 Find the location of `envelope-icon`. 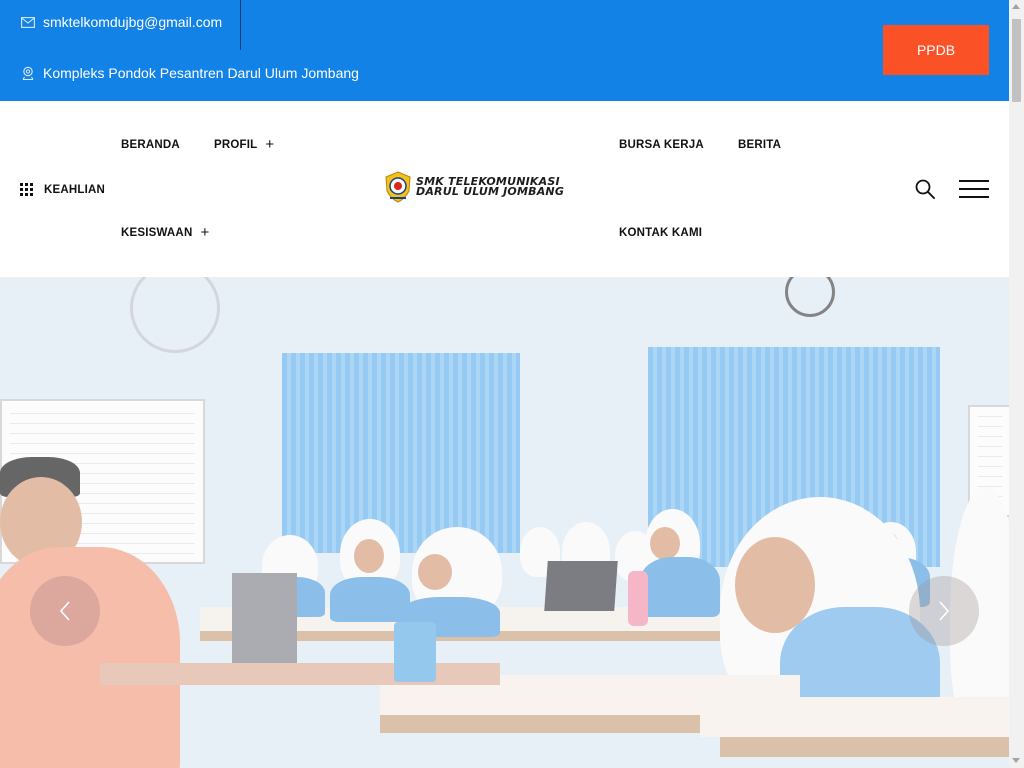

envelope-icon is located at coordinates (28, 22).